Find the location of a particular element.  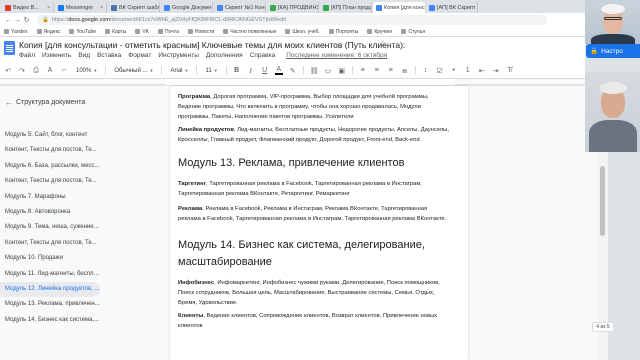

bookmark-item: VK is located at coordinates (142, 32).